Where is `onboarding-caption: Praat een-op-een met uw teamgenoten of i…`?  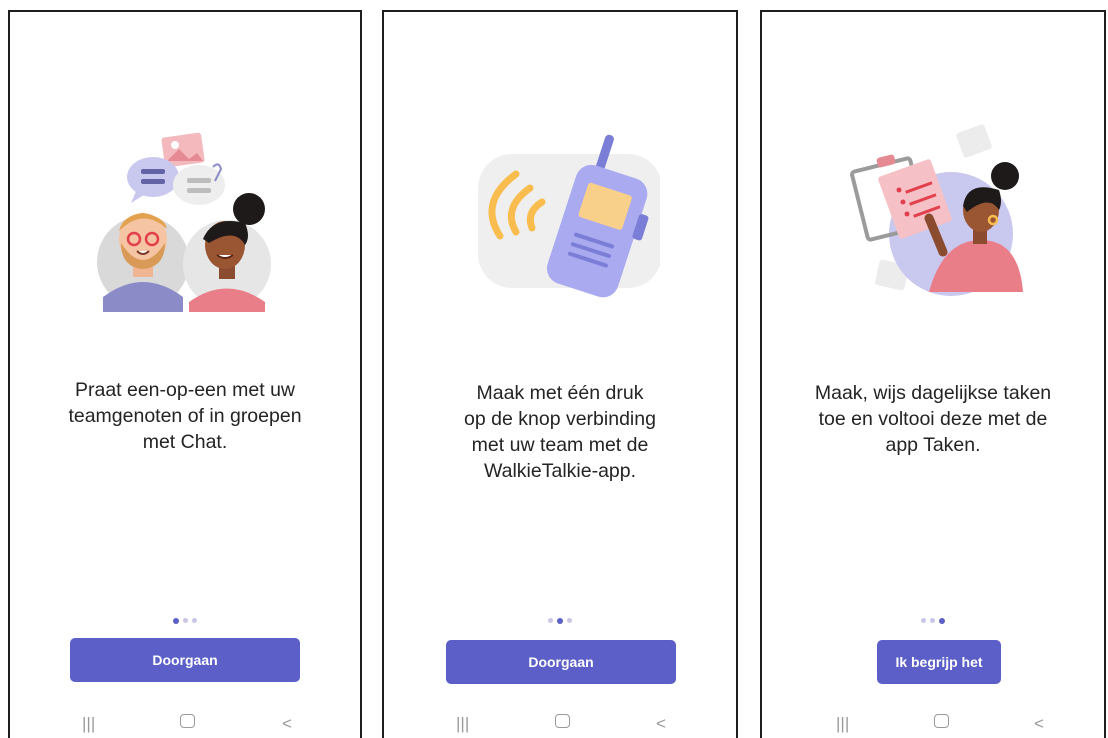
onboarding-caption: Praat een-op-een met uw teamgenoten of i… is located at coordinates (185, 416).